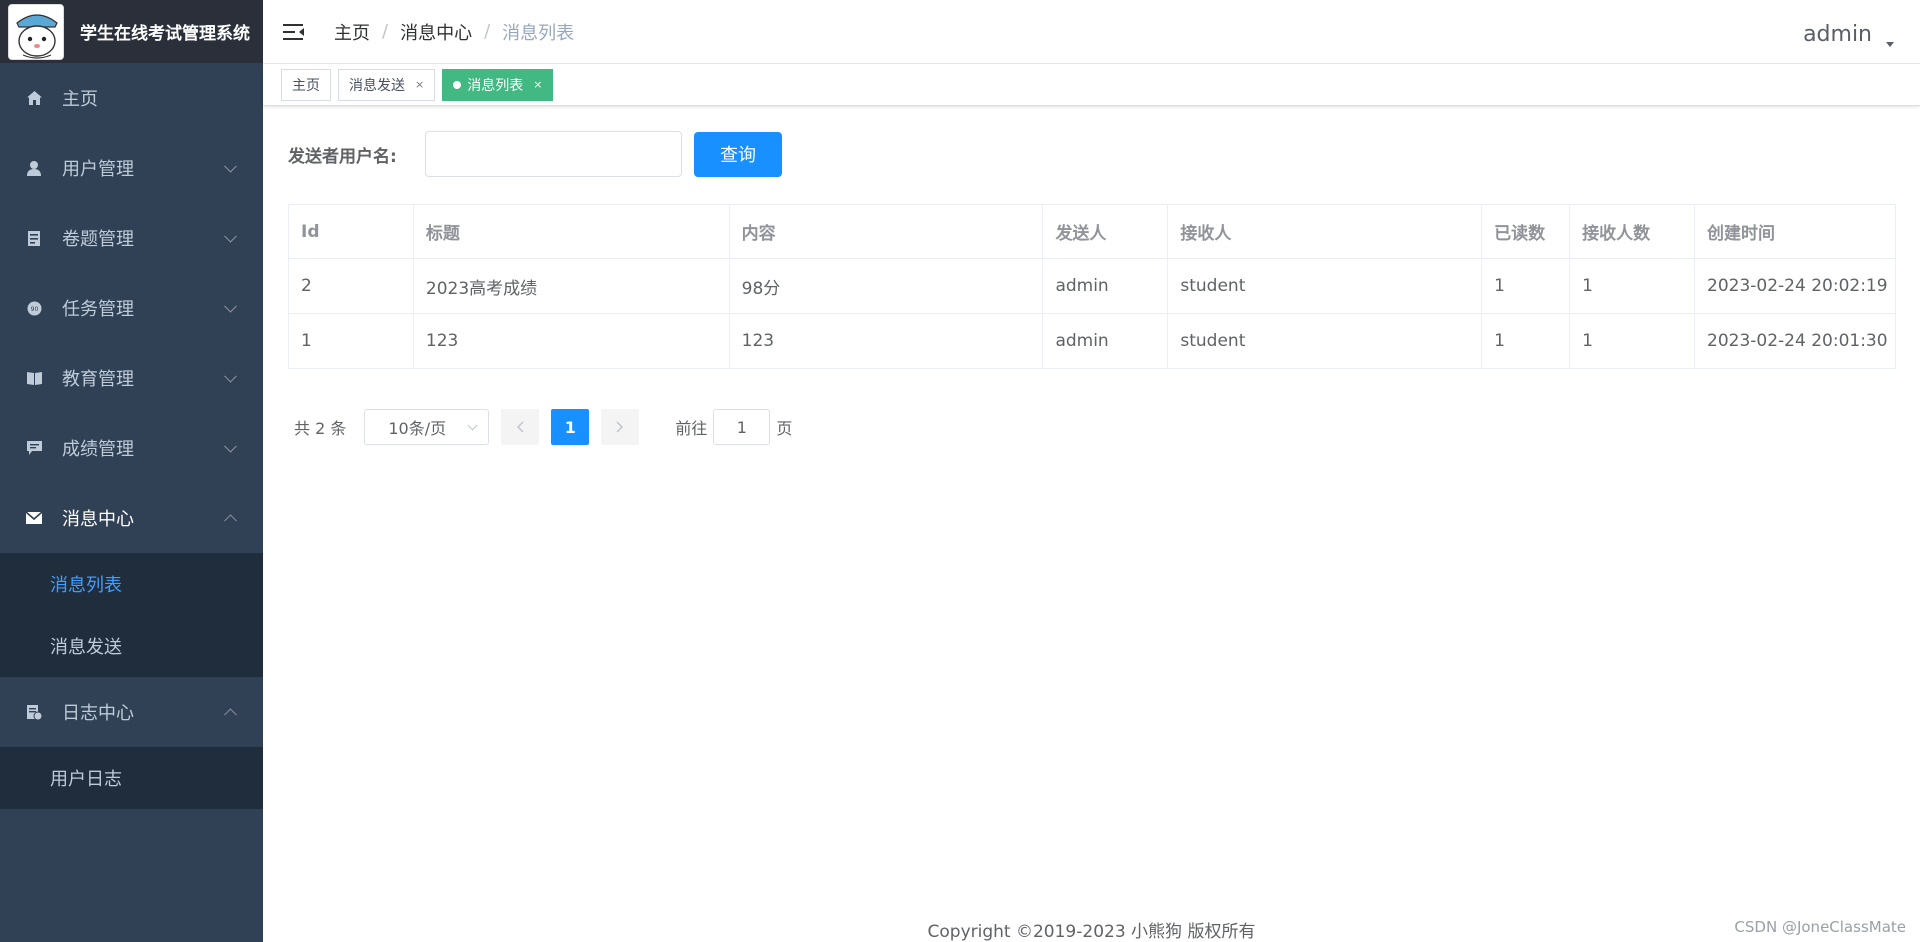 This screenshot has height=942, width=1920. I want to click on sidebar-item-education-management: 教育管理, so click(131, 378).